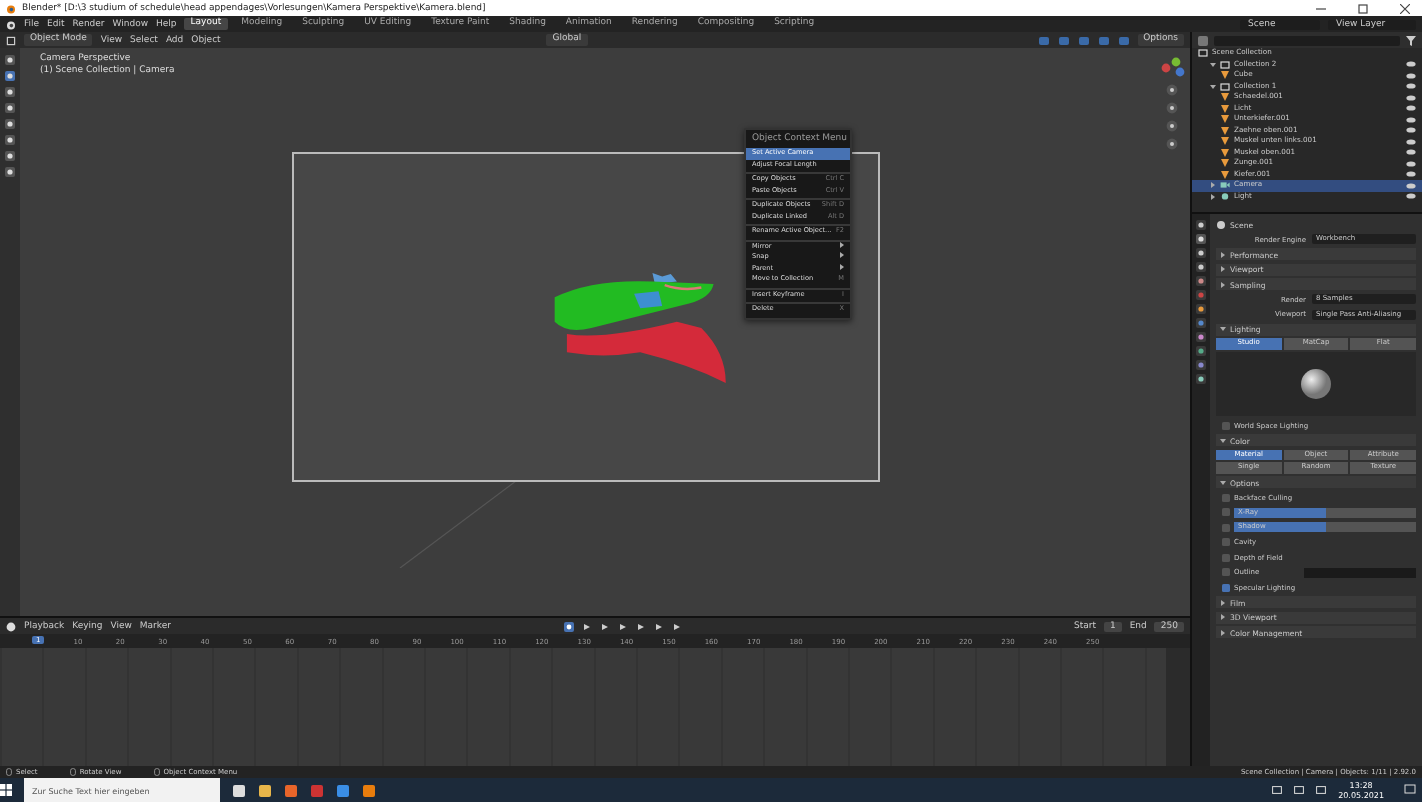  I want to click on minimize-icon, so click(1320, 8).